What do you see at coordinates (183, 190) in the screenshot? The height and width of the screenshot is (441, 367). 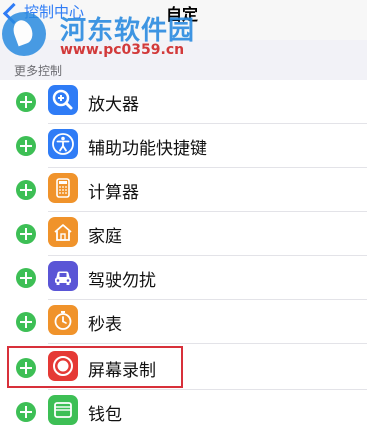 I see `list-item-calculator: 计算器` at bounding box center [183, 190].